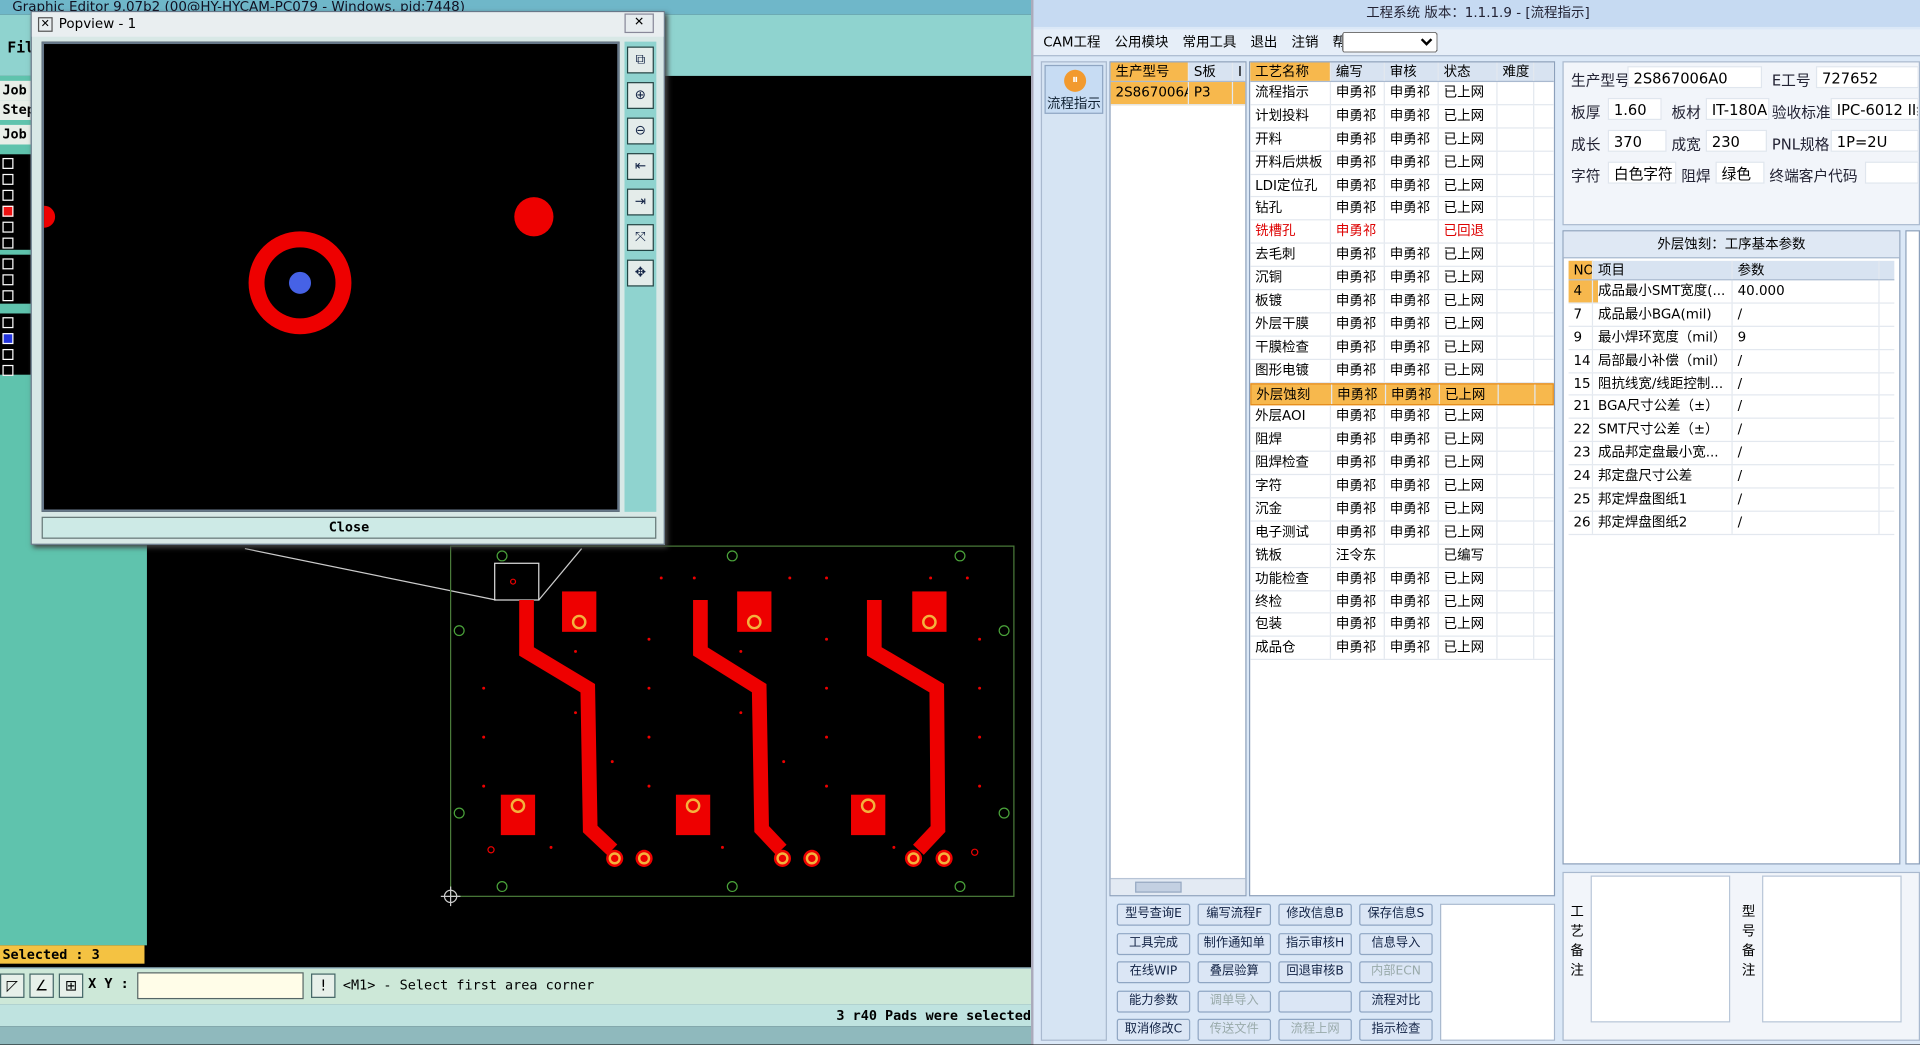  What do you see at coordinates (1153, 1029) in the screenshot?
I see `action-button: 取消修改C` at bounding box center [1153, 1029].